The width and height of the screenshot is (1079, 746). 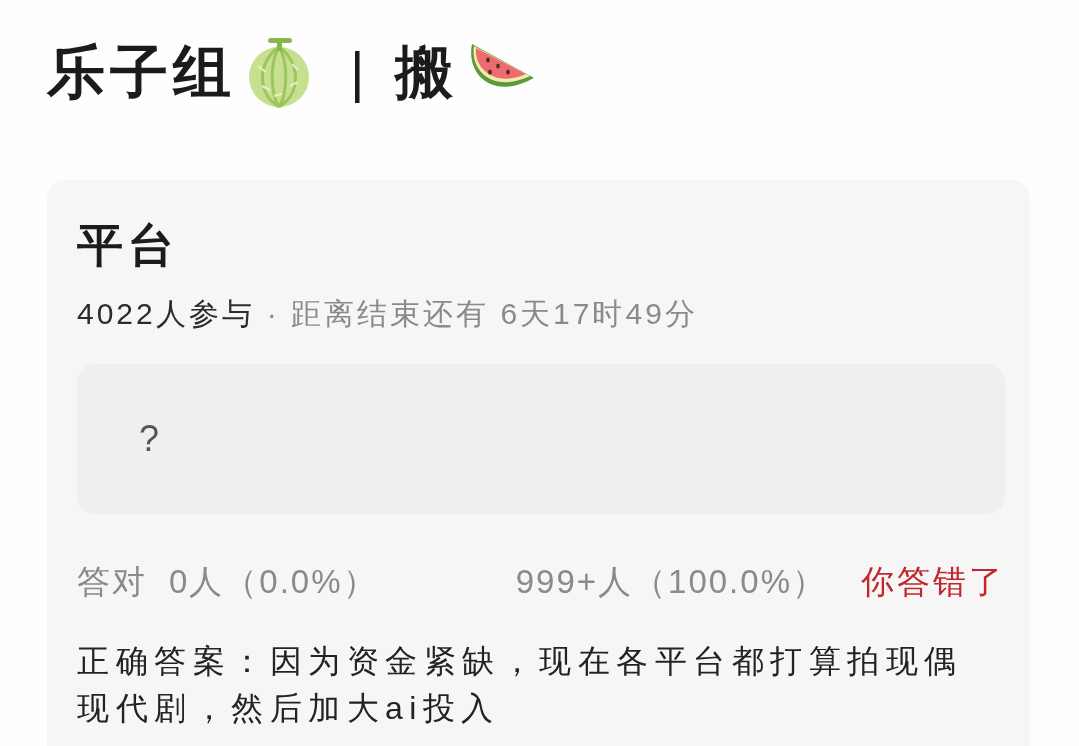 I want to click on other-count: 999+人（100.0%）, so click(x=671, y=582).